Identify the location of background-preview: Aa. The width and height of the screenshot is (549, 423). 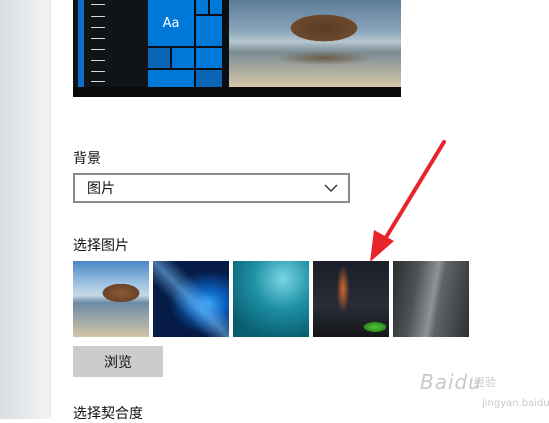
(237, 48).